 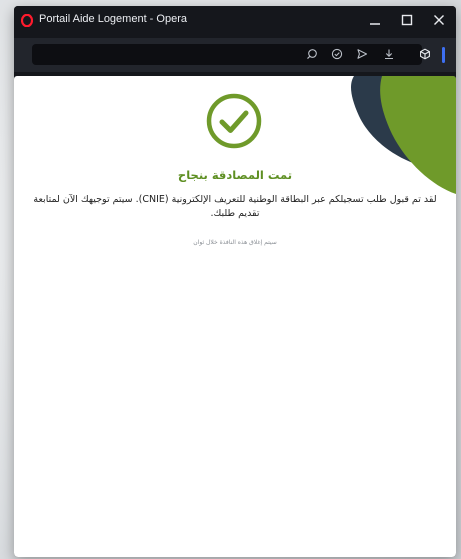 I want to click on browser-toolbar, so click(x=235, y=55).